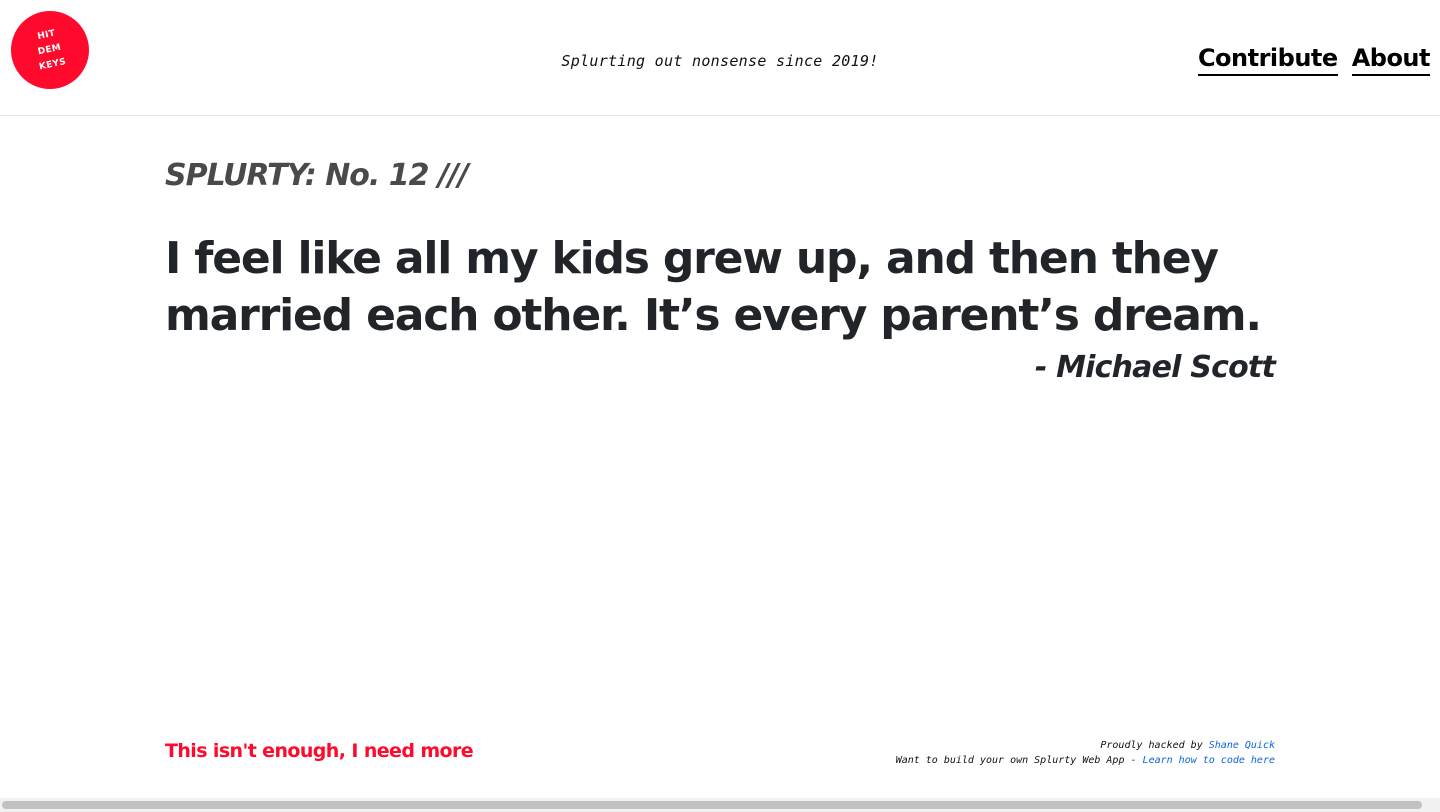 The width and height of the screenshot is (1440, 812). Describe the element at coordinates (1209, 760) in the screenshot. I see `learn-to-code-link: Learn how to code here` at that location.